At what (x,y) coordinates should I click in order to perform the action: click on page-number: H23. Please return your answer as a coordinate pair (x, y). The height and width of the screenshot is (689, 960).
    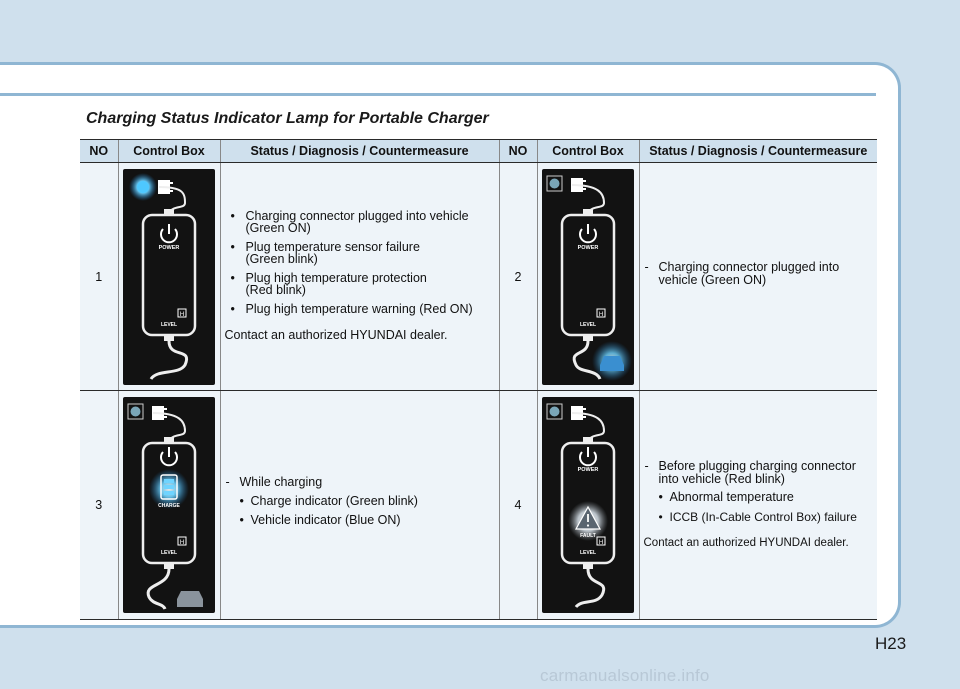
    Looking at the image, I should click on (891, 643).